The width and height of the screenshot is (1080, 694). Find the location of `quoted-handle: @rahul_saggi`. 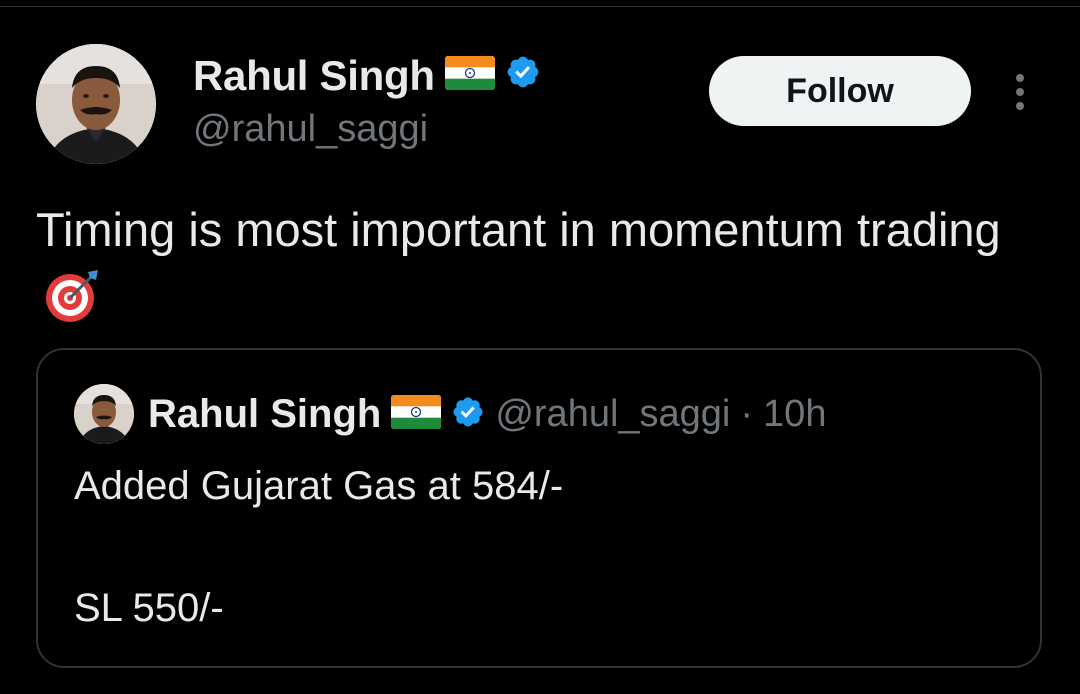

quoted-handle: @rahul_saggi is located at coordinates (613, 413).